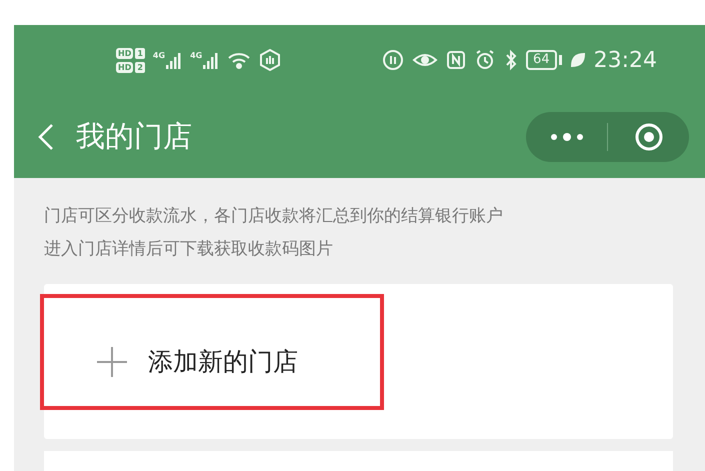  Describe the element at coordinates (578, 60) in the screenshot. I see `leaf-icon` at that location.